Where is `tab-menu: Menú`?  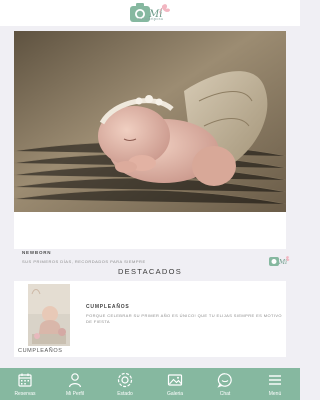
tab-menu: Menú is located at coordinates (275, 384).